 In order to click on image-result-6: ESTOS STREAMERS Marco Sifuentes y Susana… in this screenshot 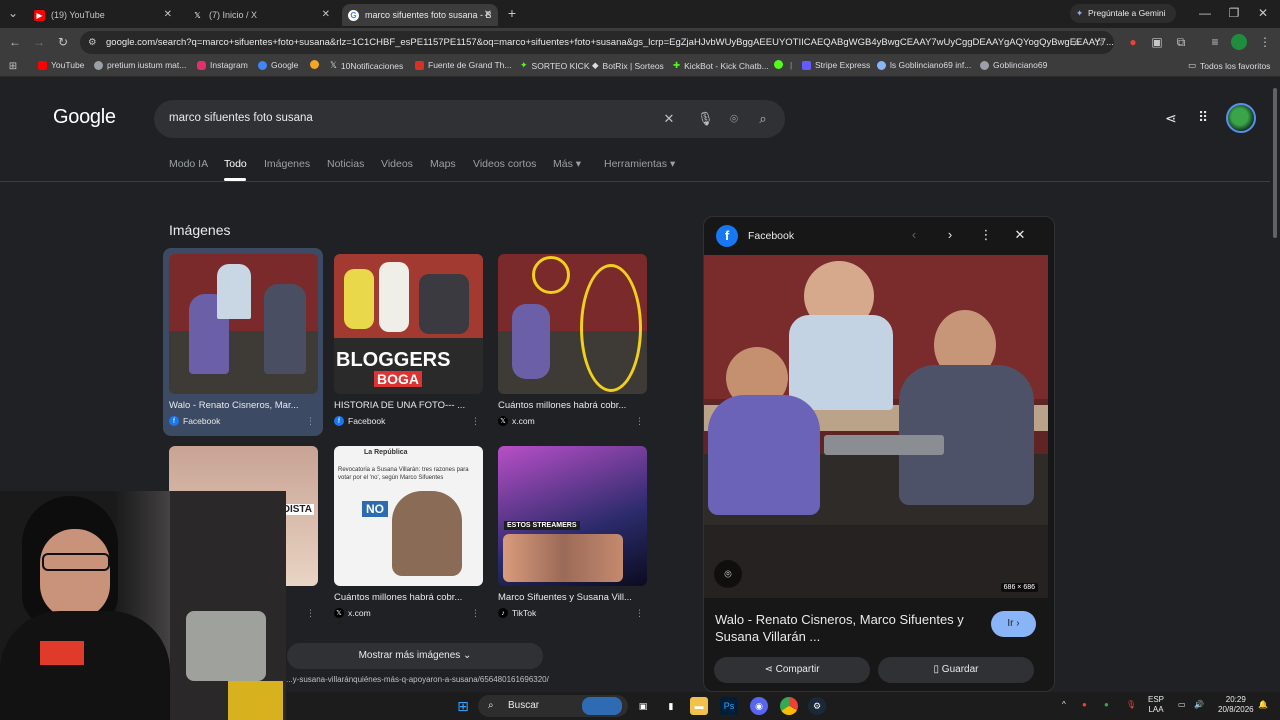, I will do `click(572, 534)`.